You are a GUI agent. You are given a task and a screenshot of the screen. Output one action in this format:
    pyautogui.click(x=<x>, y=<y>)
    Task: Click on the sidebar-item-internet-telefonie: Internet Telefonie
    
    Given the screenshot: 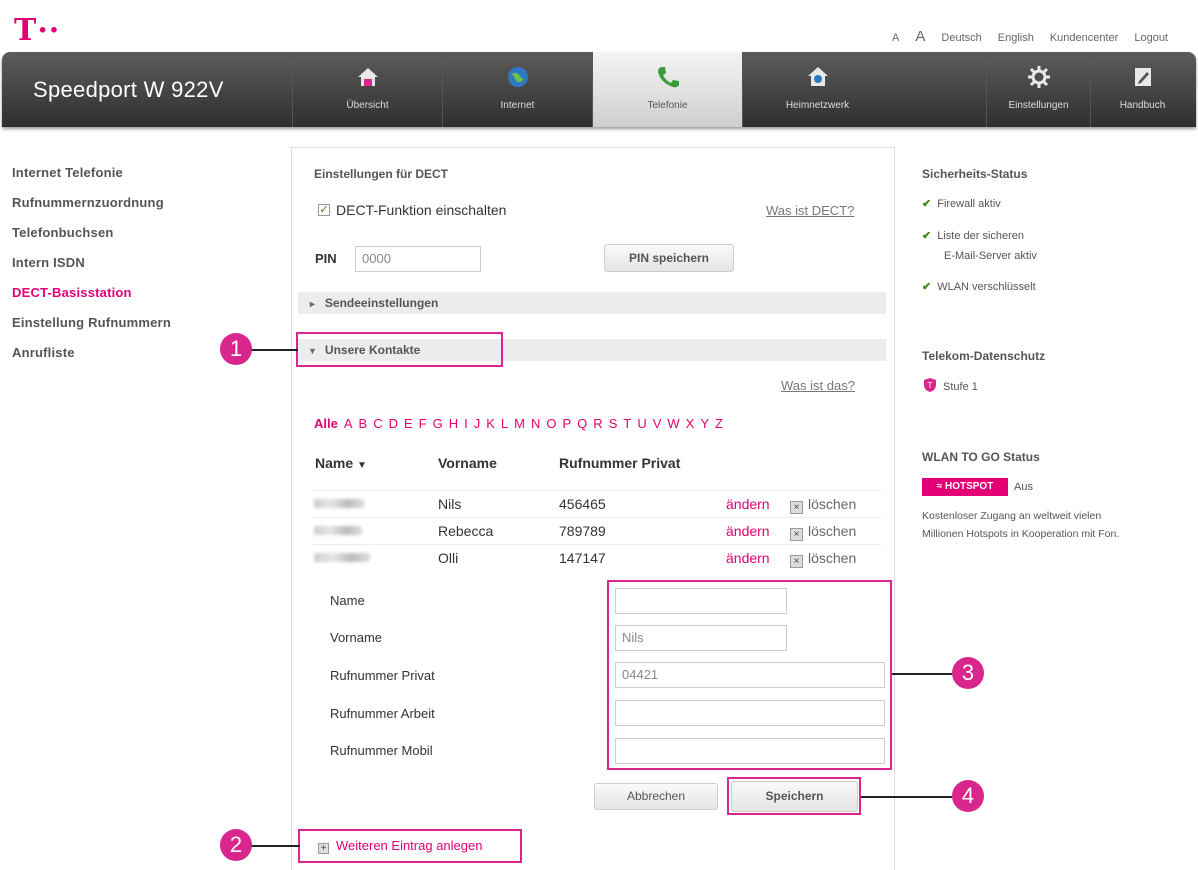 What is the action you would take?
    pyautogui.click(x=91, y=181)
    